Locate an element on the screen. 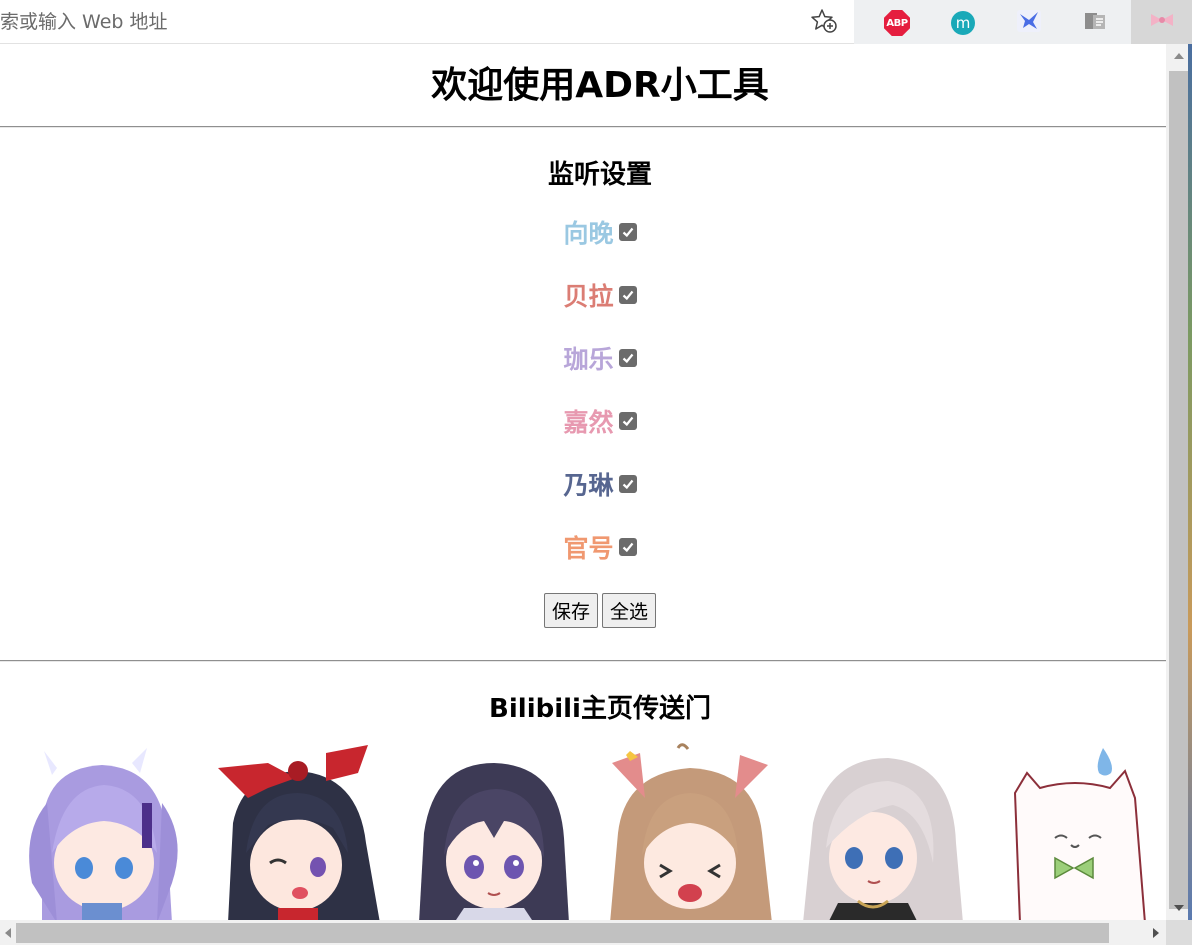  nailin-avatar-image is located at coordinates (883, 839).